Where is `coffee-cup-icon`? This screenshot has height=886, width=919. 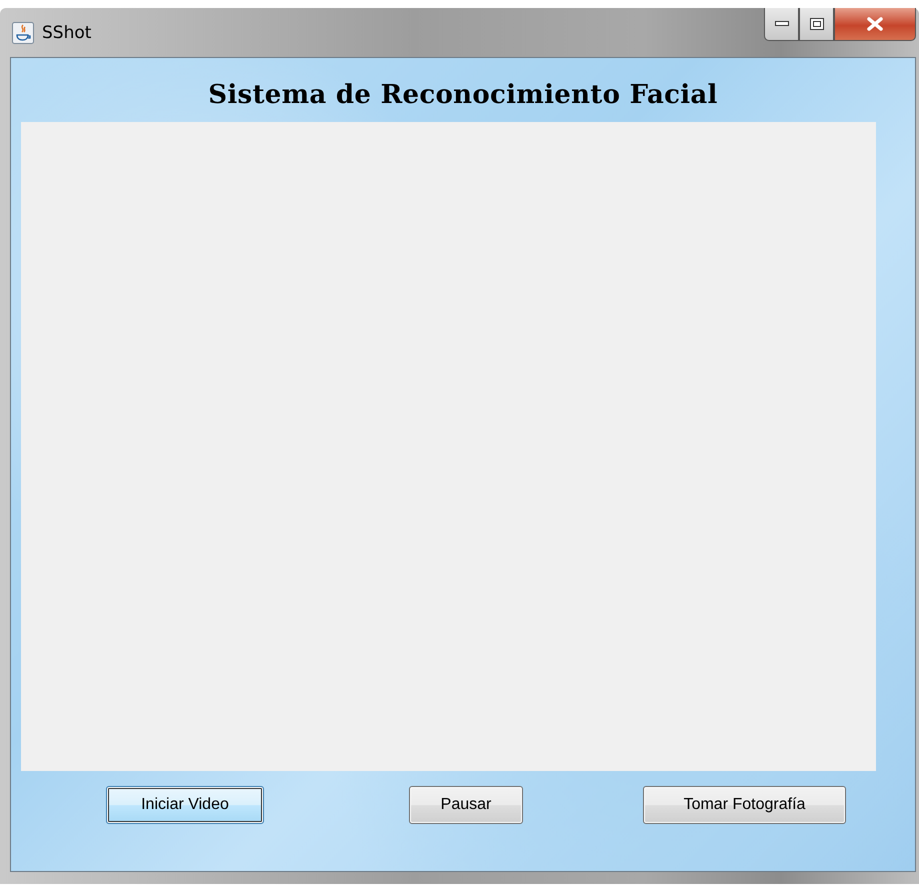 coffee-cup-icon is located at coordinates (23, 33).